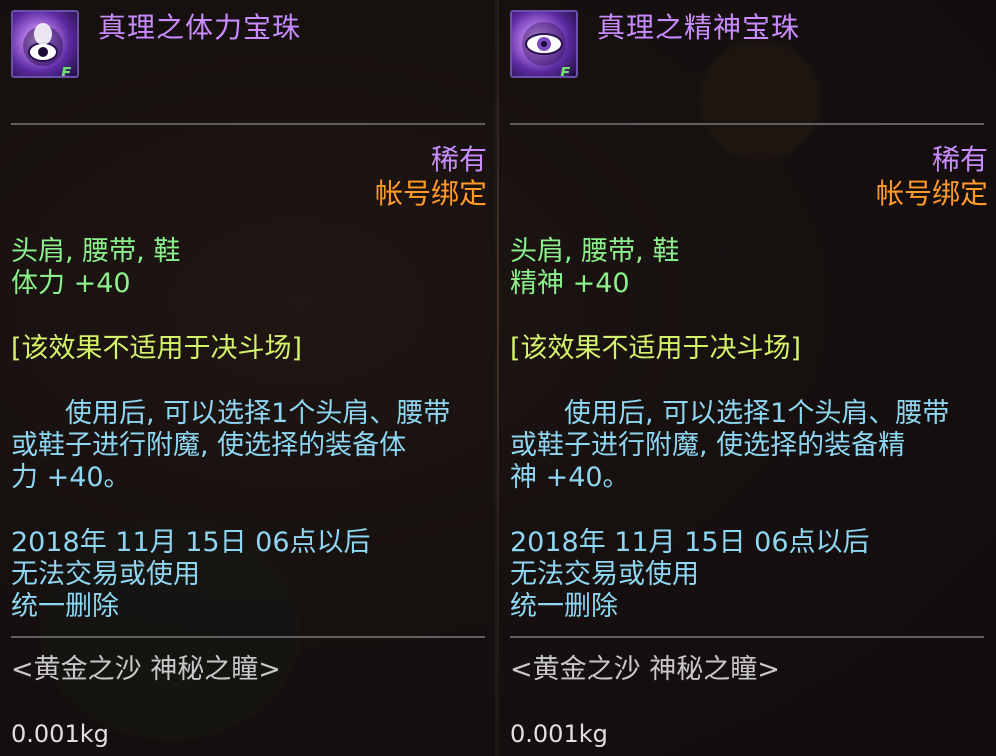 This screenshot has height=756, width=996. I want to click on description-line: 神 +40。, so click(570, 477).